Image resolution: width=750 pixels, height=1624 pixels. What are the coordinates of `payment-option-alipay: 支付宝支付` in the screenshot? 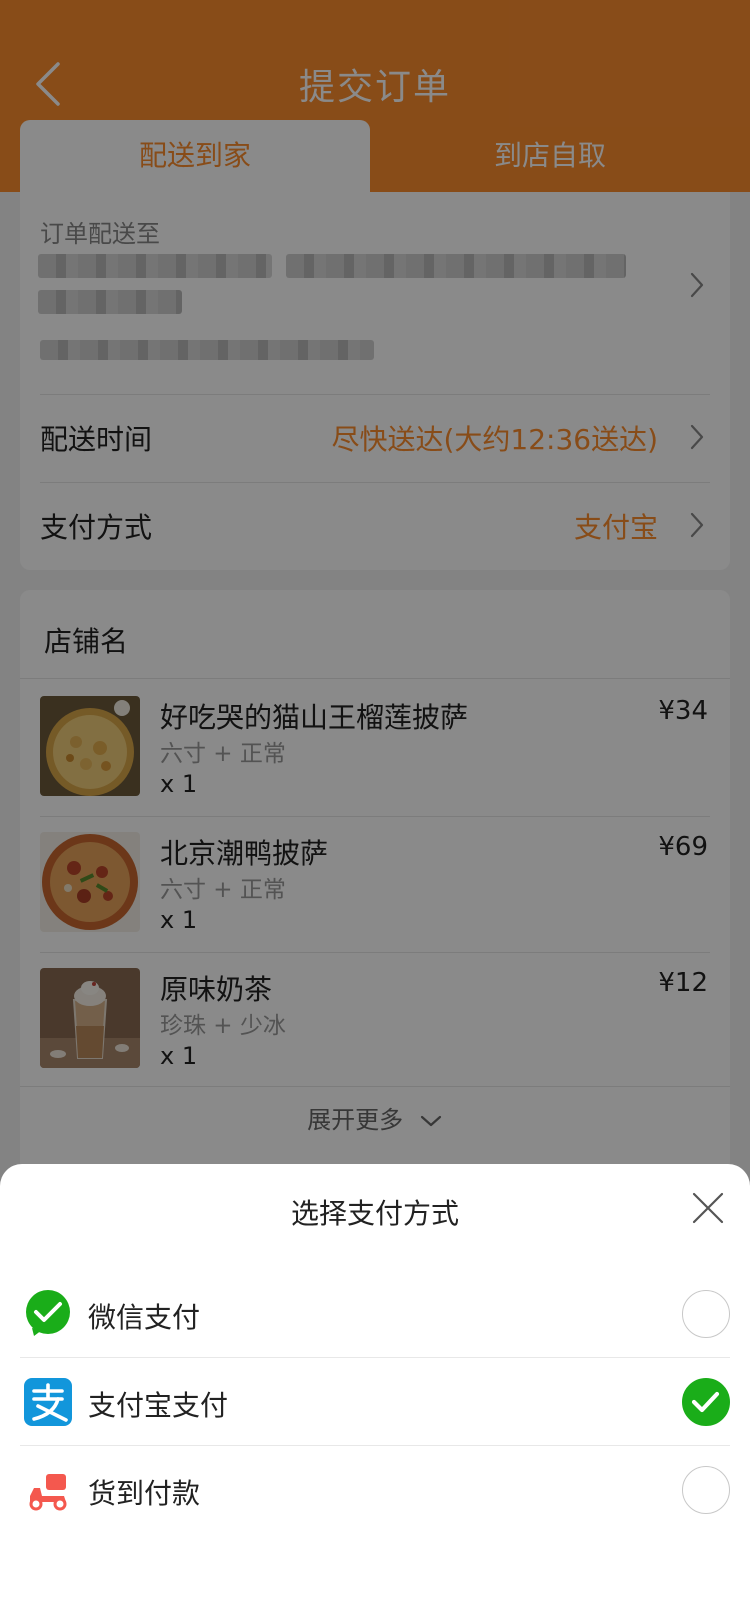 It's located at (375, 1402).